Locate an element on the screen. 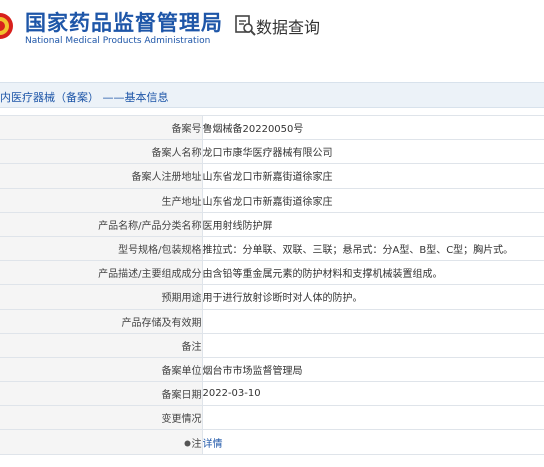  table-row: 注 详情 is located at coordinates (272, 442).